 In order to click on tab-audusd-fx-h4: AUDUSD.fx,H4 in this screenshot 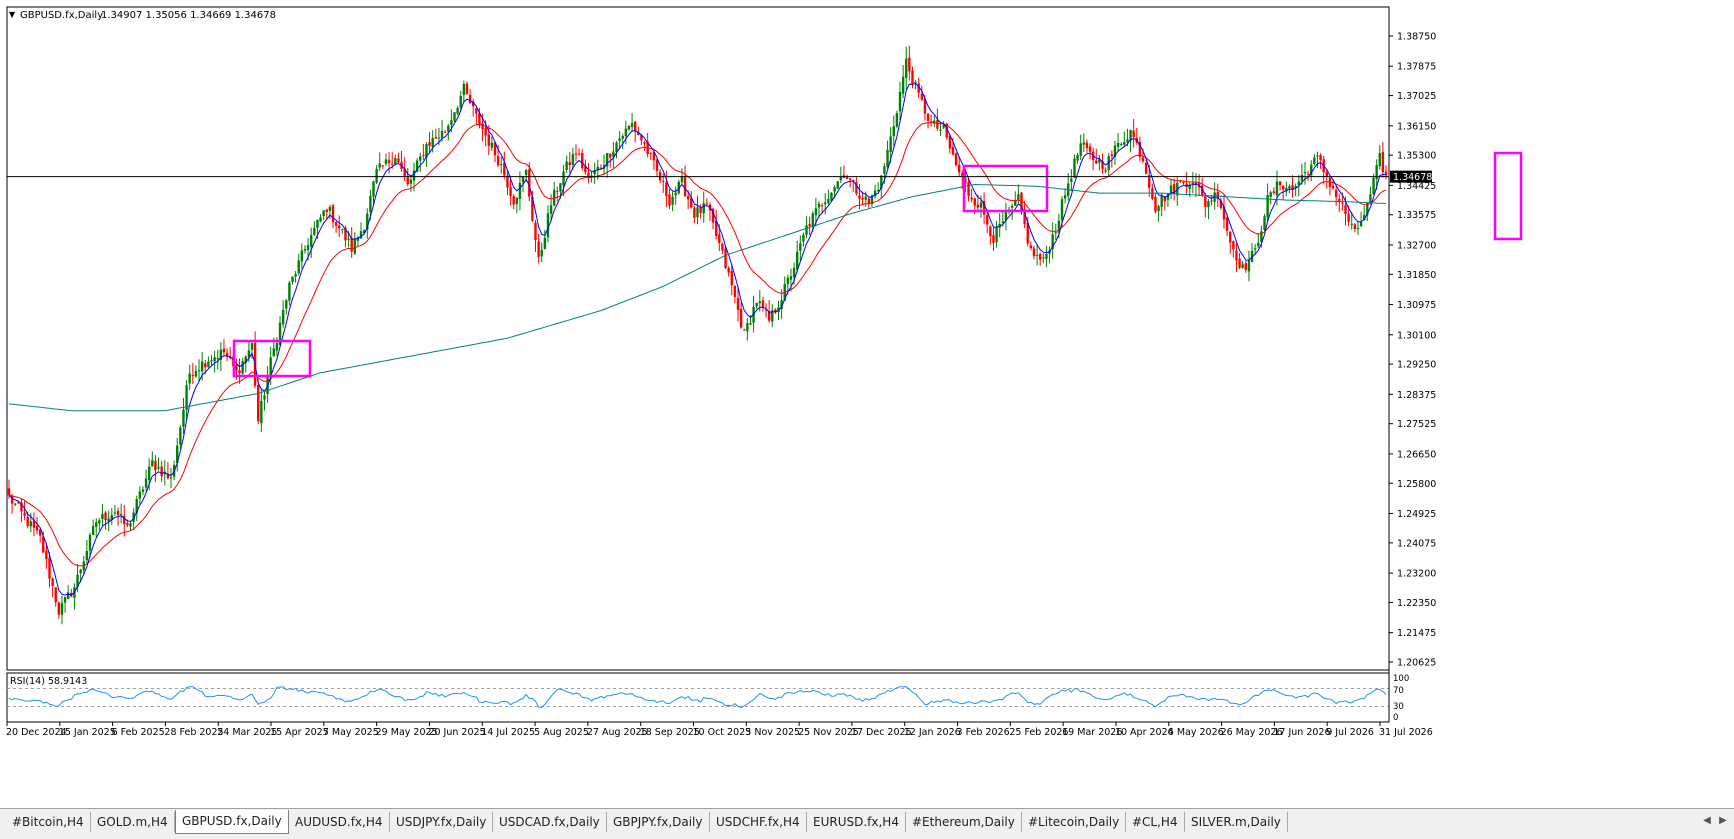, I will do `click(339, 822)`.